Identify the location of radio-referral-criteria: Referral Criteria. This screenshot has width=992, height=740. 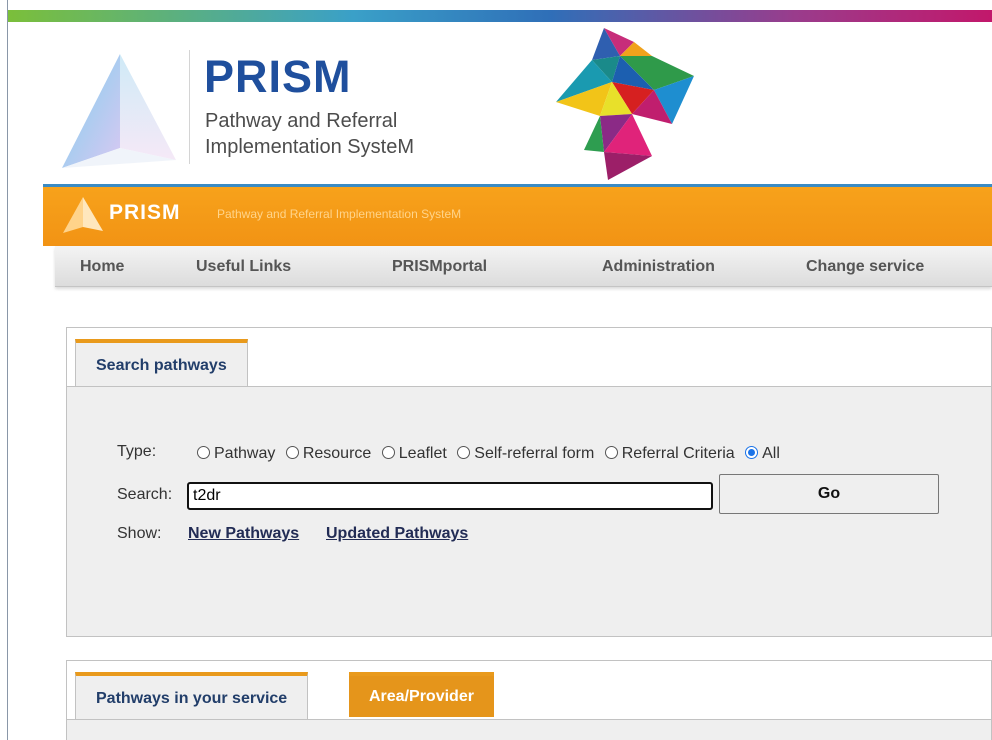
(669, 454).